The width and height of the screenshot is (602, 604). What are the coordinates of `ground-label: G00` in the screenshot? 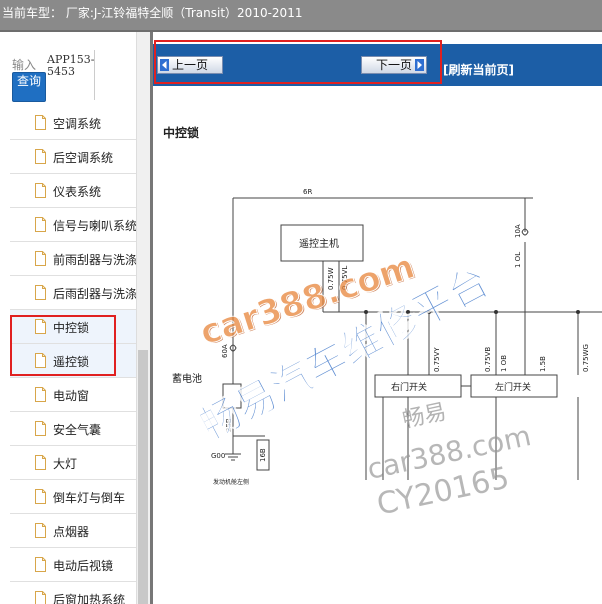 It's located at (218, 456).